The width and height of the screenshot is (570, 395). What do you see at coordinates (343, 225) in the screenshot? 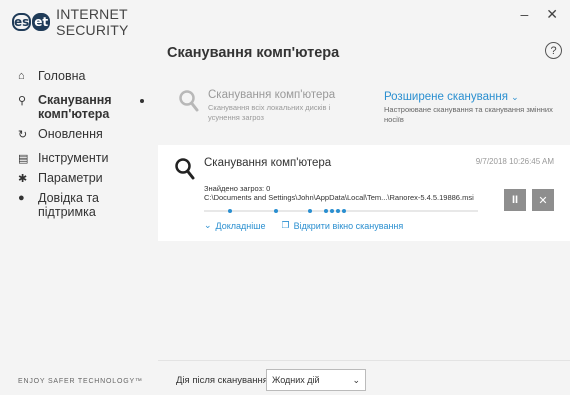
I see `open-scan-window-link: ❐ Відкрити вікно сканування` at bounding box center [343, 225].